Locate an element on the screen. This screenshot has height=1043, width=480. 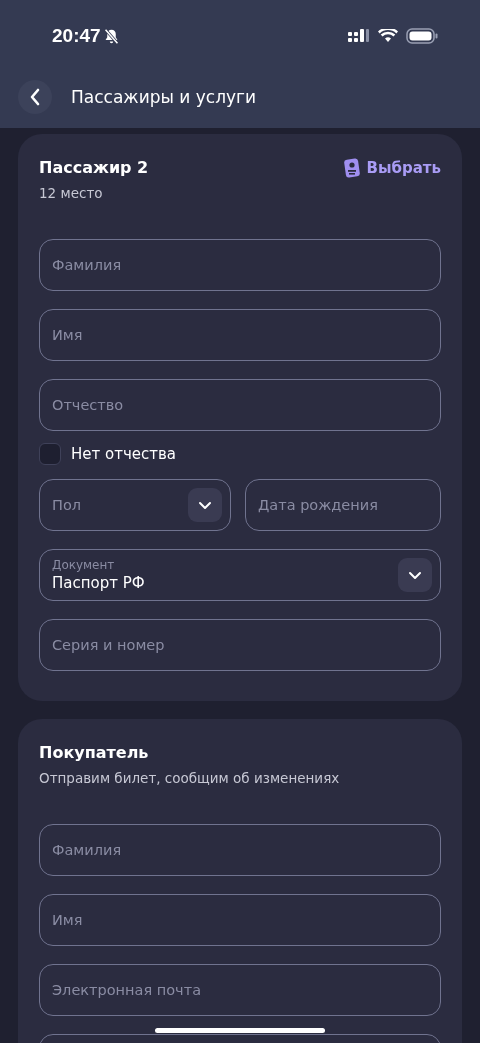
input-field: Серия и номер is located at coordinates (240, 645).